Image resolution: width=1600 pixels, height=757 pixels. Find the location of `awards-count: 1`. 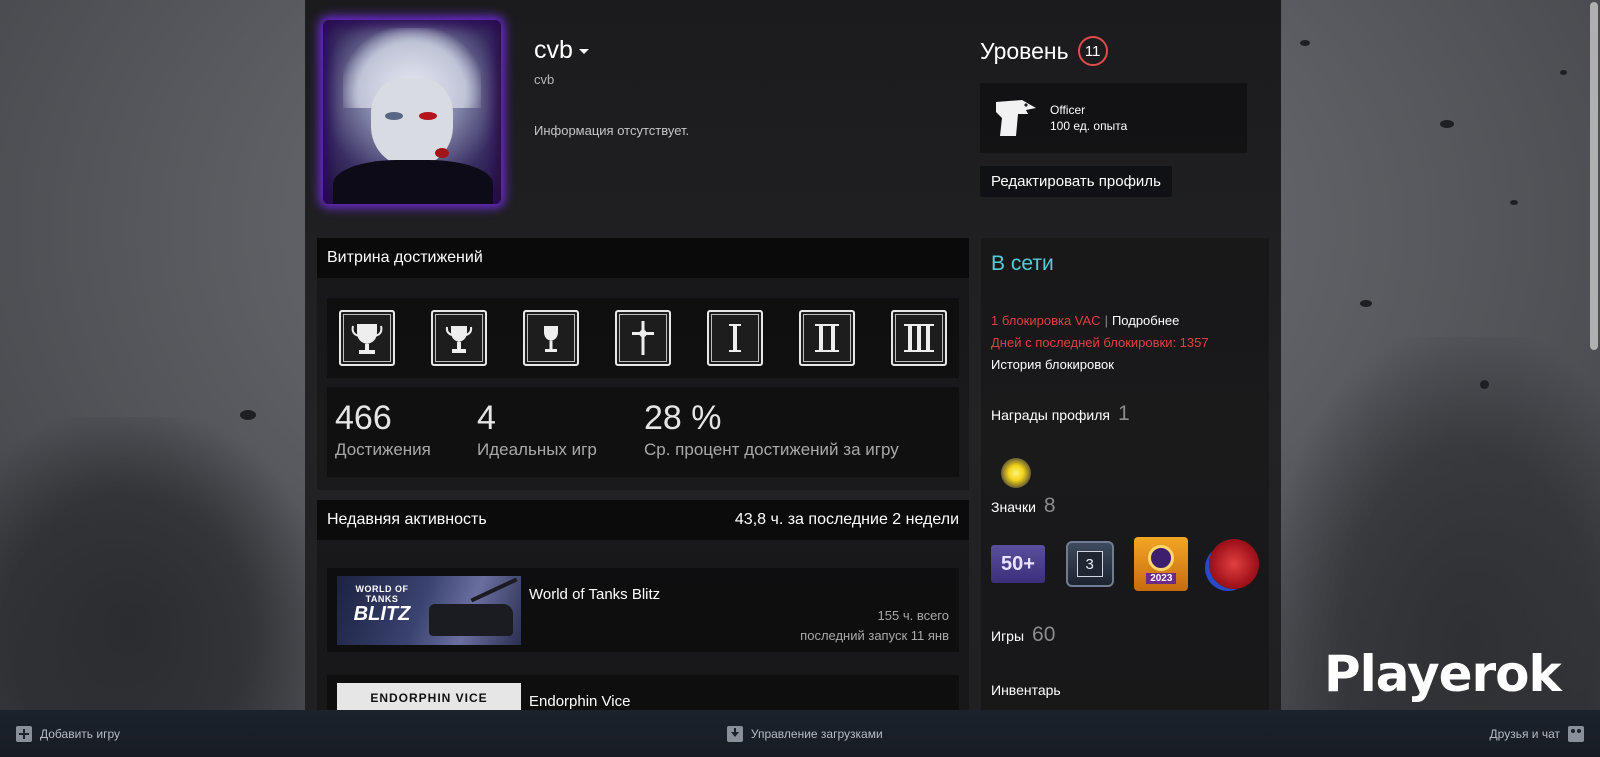

awards-count: 1 is located at coordinates (1123, 413).